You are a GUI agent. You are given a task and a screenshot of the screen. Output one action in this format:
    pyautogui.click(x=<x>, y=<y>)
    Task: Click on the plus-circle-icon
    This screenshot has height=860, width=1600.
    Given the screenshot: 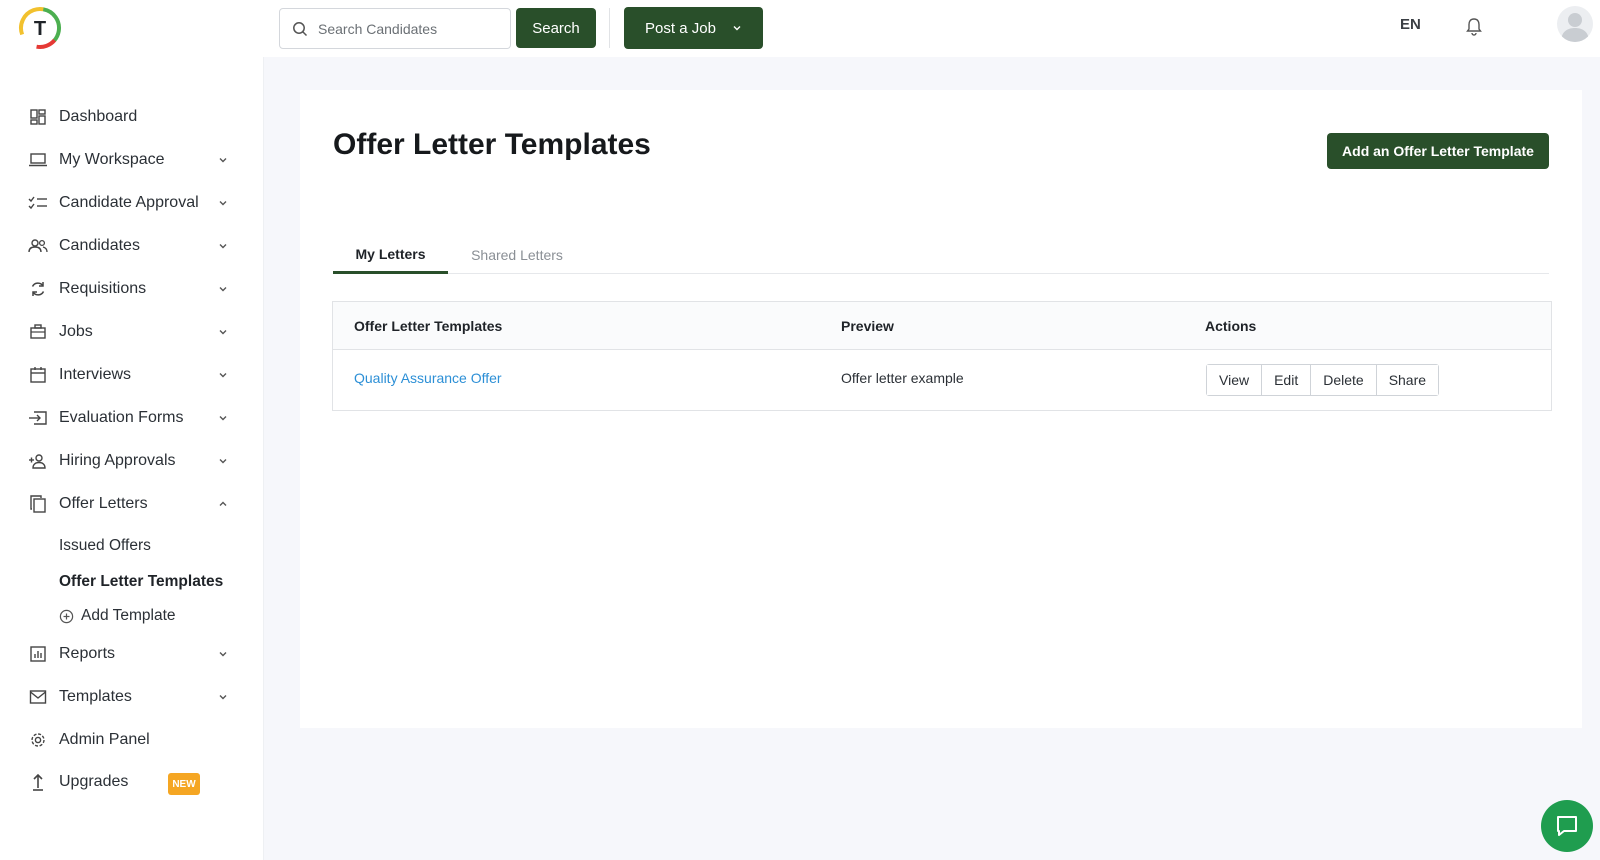 What is the action you would take?
    pyautogui.click(x=66, y=616)
    